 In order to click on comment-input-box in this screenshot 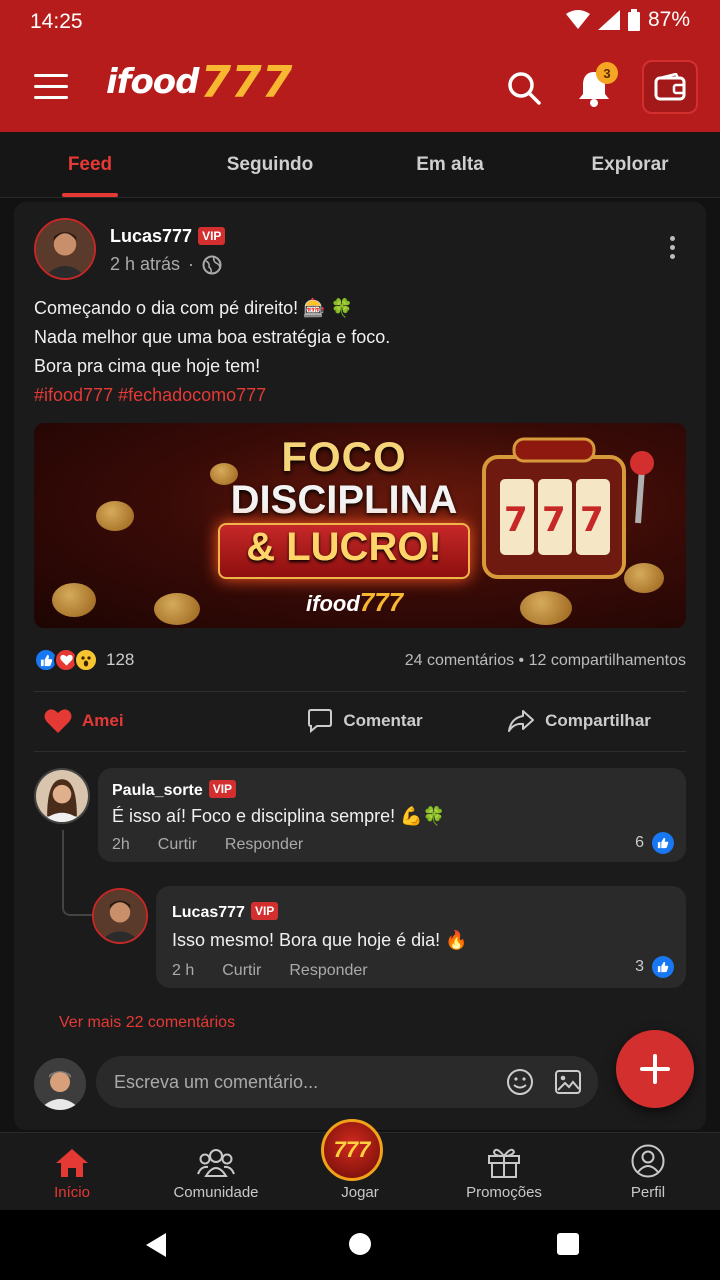, I will do `click(347, 1082)`.